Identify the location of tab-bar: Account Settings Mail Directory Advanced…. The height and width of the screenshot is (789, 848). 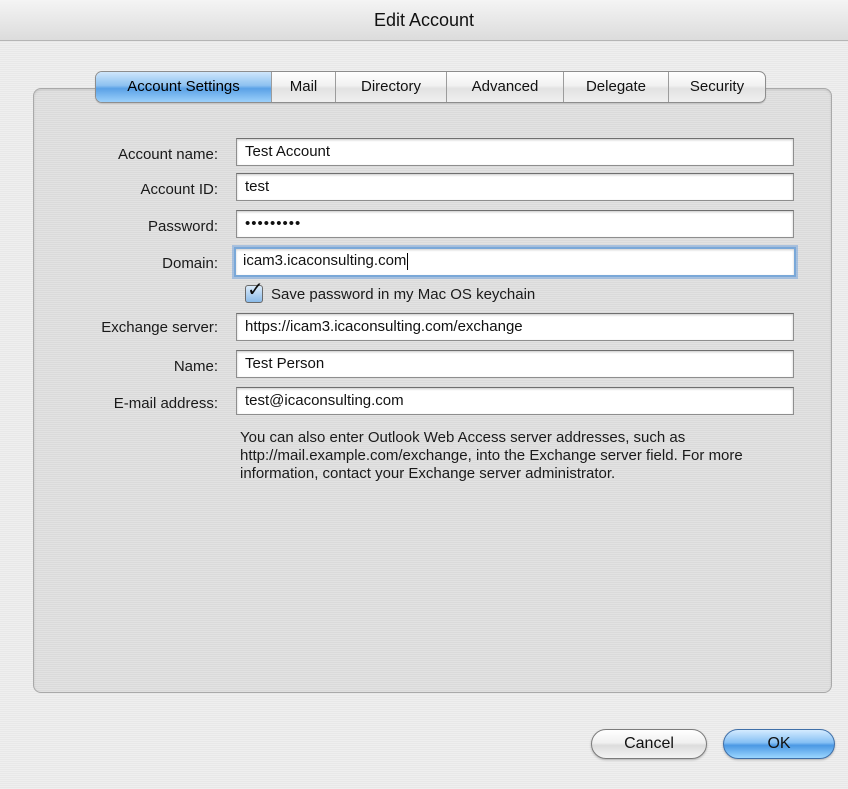
(430, 87).